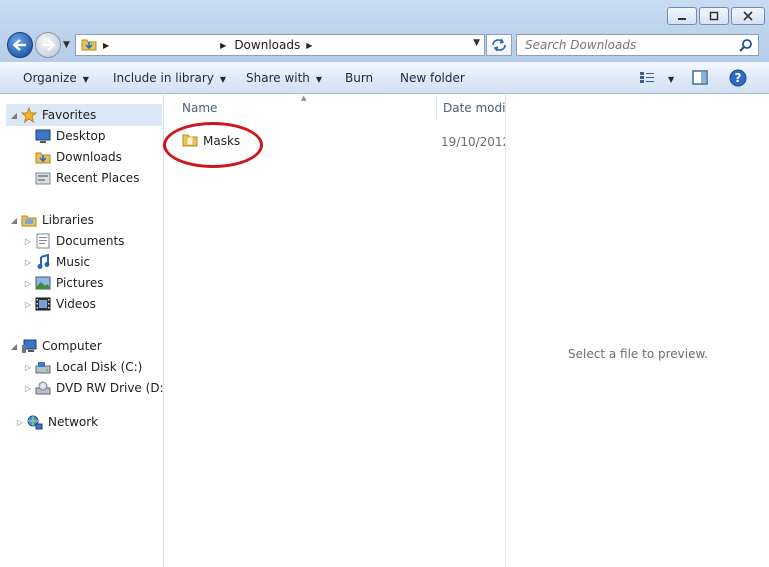 This screenshot has height=567, width=769. I want to click on share-with-button: Share with ▼, so click(284, 78).